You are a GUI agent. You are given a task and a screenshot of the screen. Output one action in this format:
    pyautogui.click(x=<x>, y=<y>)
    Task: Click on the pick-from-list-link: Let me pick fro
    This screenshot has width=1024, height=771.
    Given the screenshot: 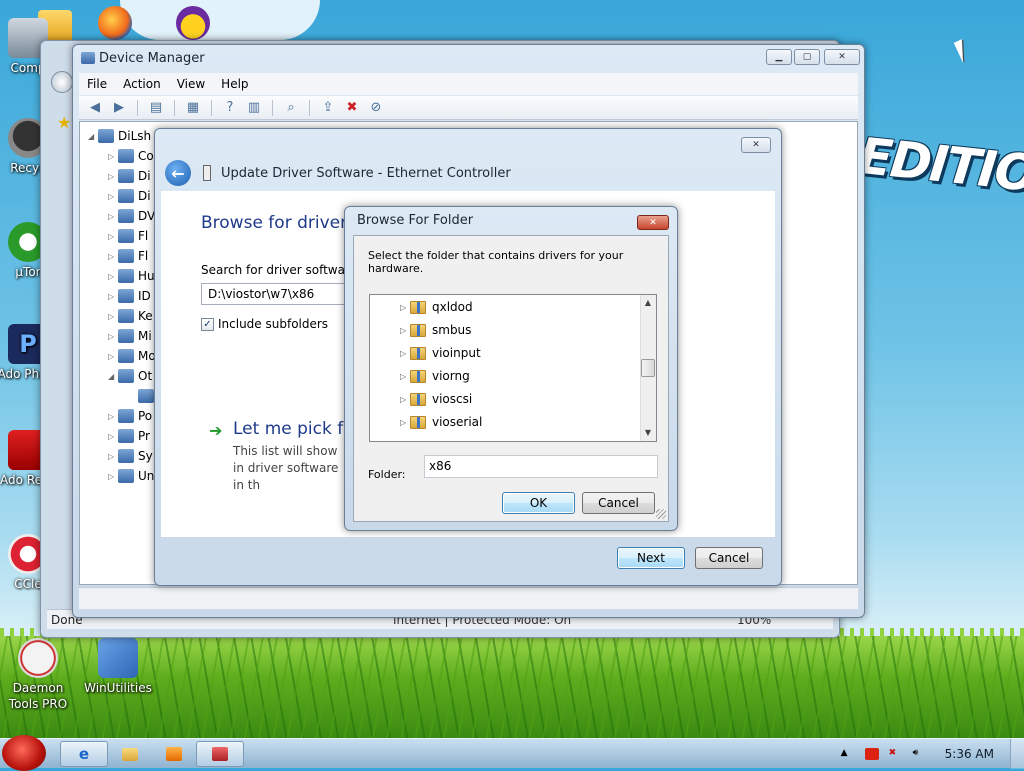 What is the action you would take?
    pyautogui.click(x=296, y=429)
    